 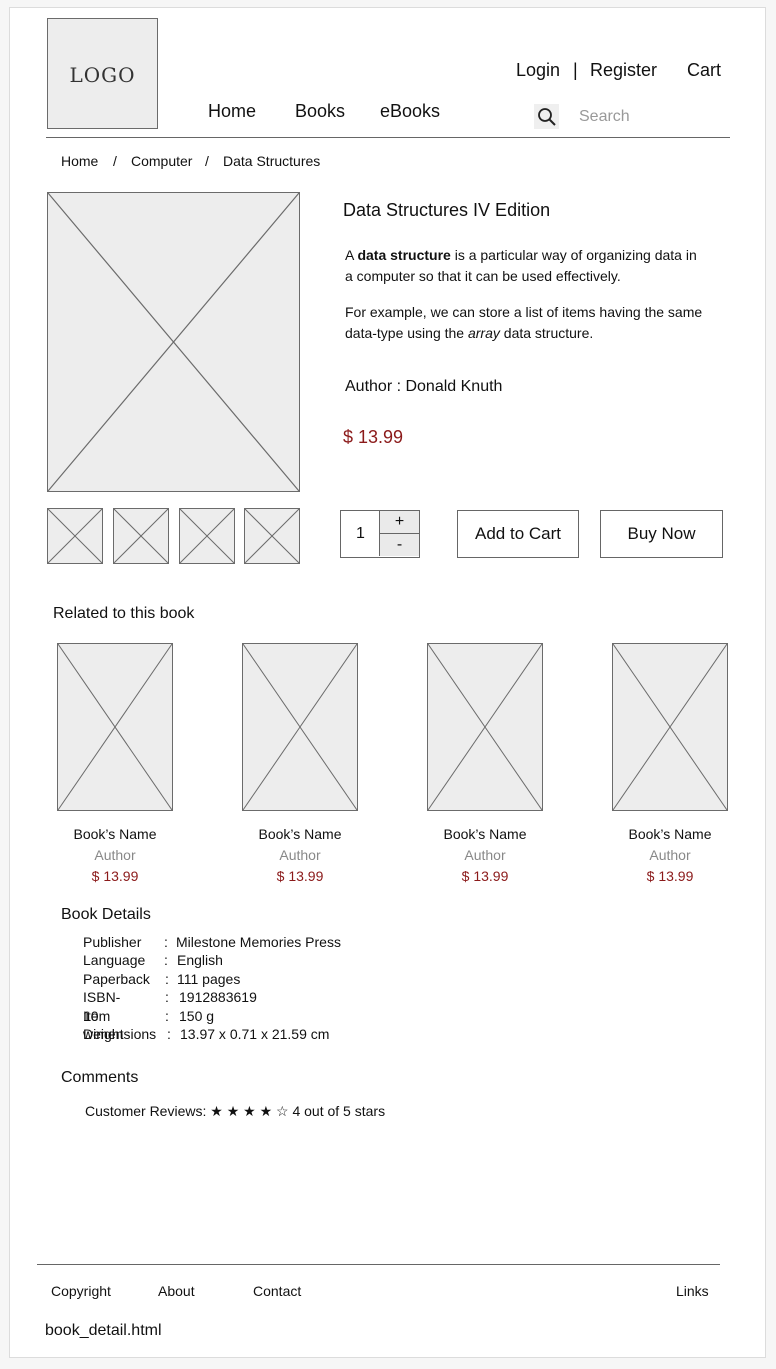 What do you see at coordinates (176, 1291) in the screenshot?
I see `footer-about-link: About` at bounding box center [176, 1291].